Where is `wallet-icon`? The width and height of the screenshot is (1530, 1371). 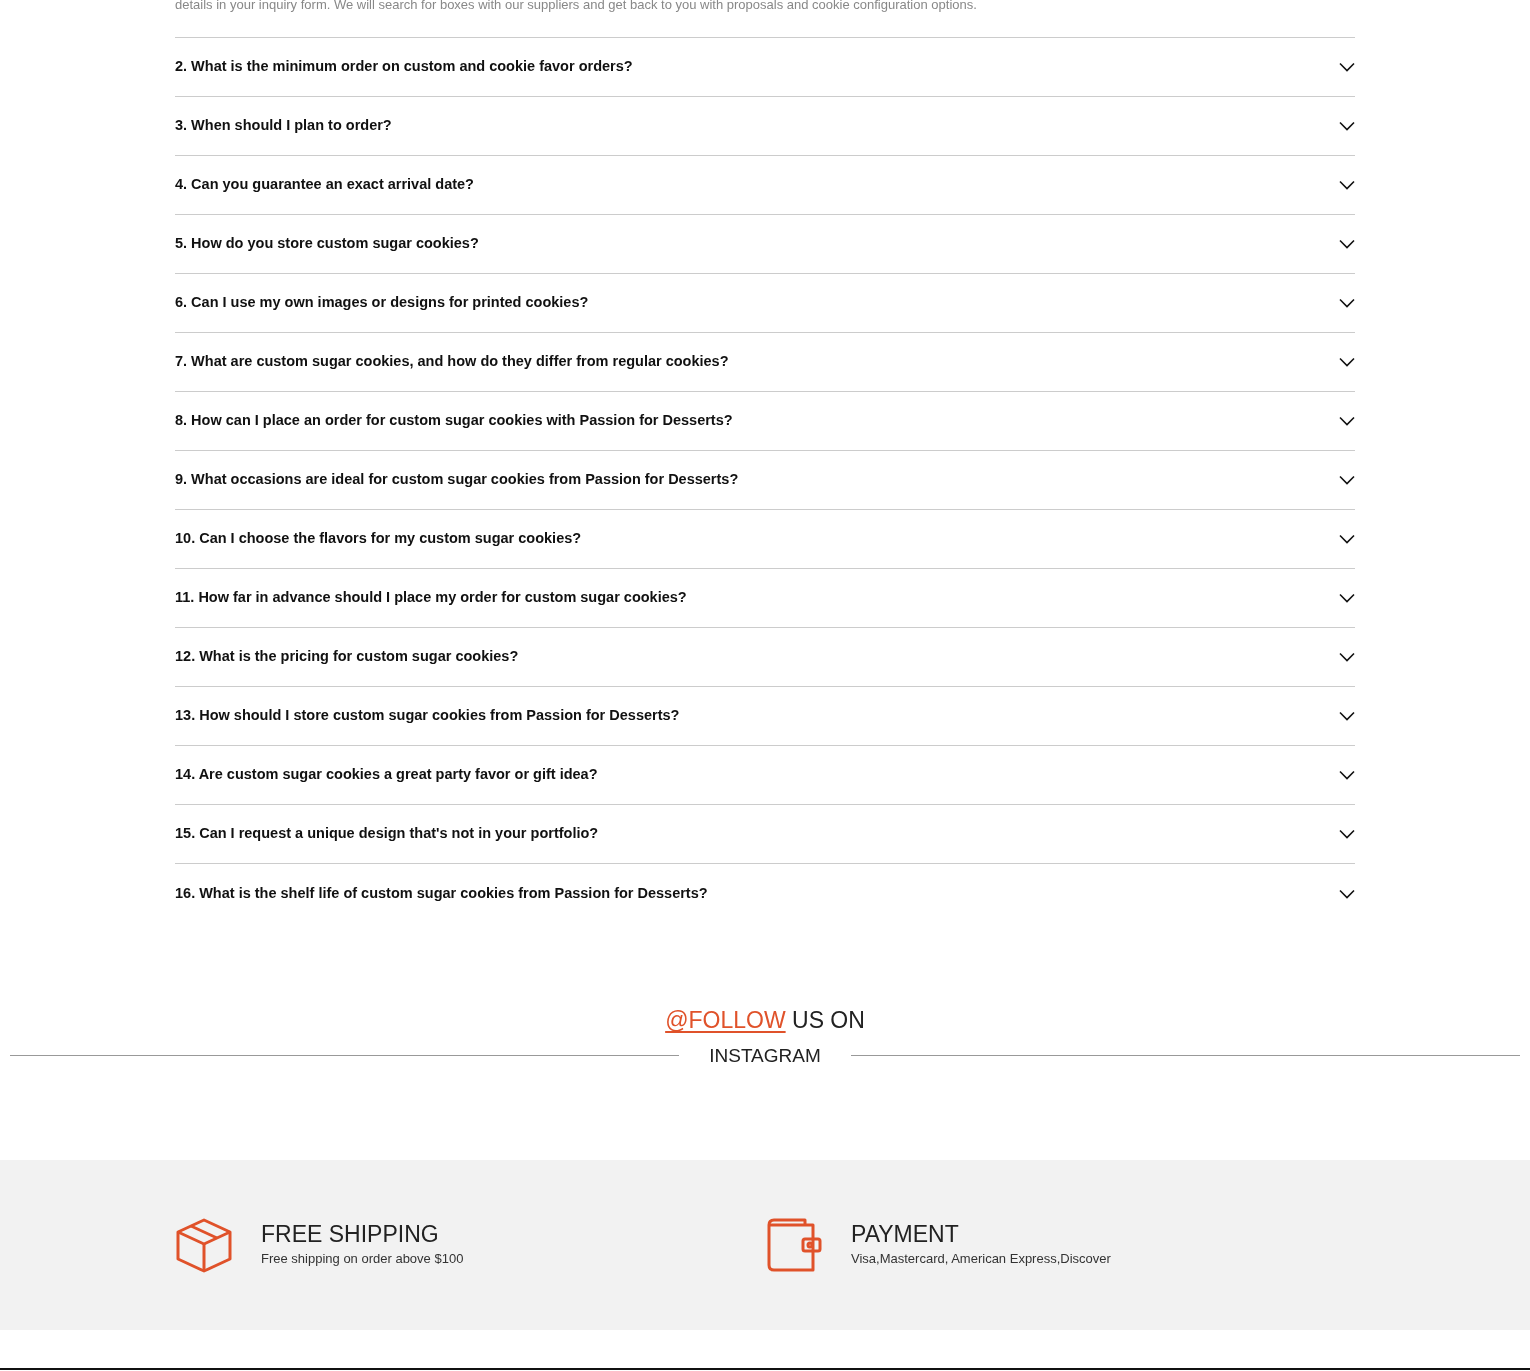 wallet-icon is located at coordinates (794, 1245).